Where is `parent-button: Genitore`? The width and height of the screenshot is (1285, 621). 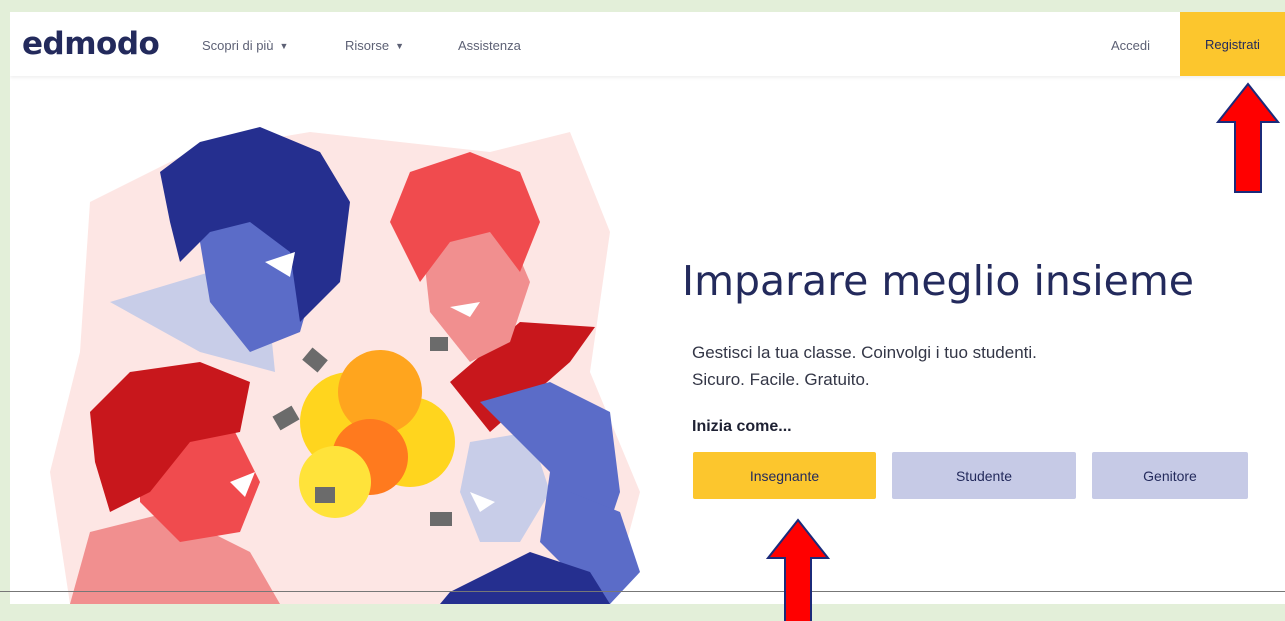 parent-button: Genitore is located at coordinates (1170, 475).